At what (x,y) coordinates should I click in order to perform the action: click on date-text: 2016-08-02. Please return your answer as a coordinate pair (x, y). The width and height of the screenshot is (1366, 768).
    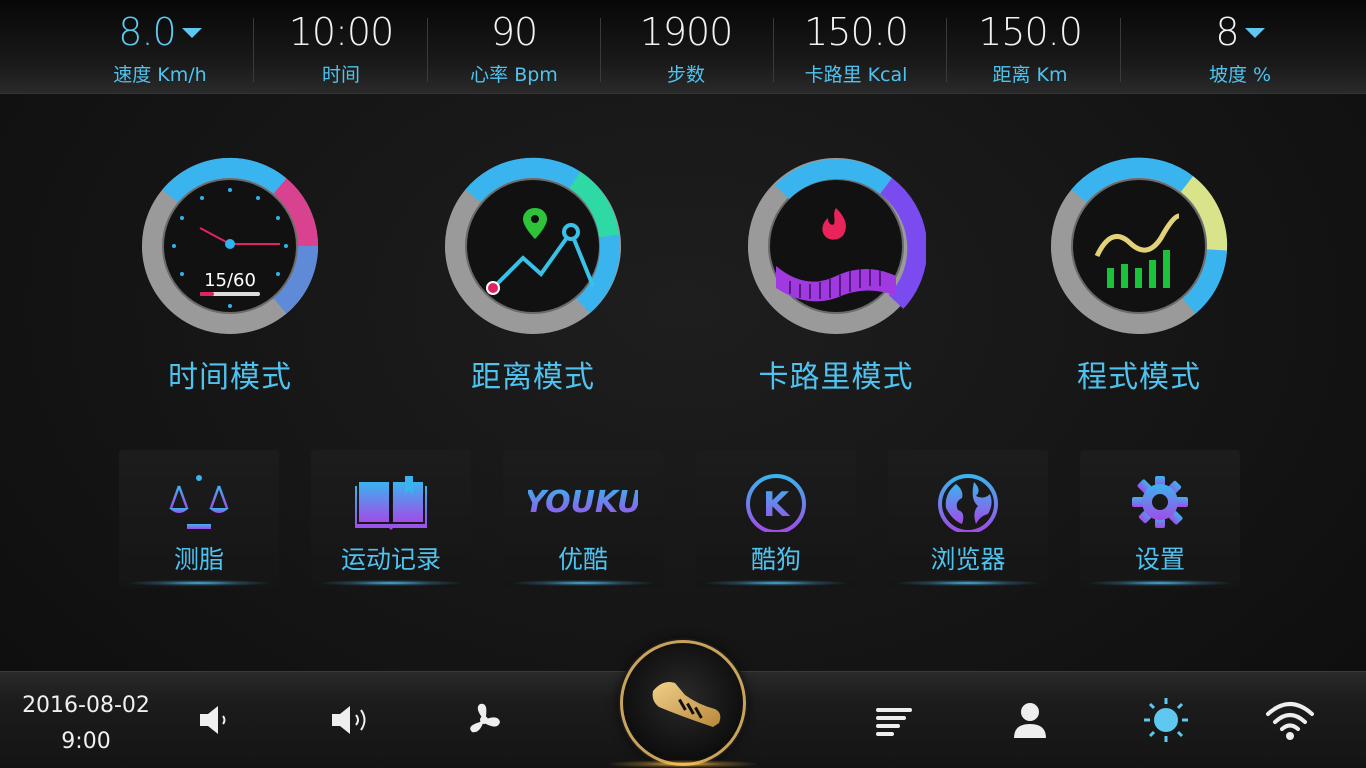
    Looking at the image, I should click on (86, 705).